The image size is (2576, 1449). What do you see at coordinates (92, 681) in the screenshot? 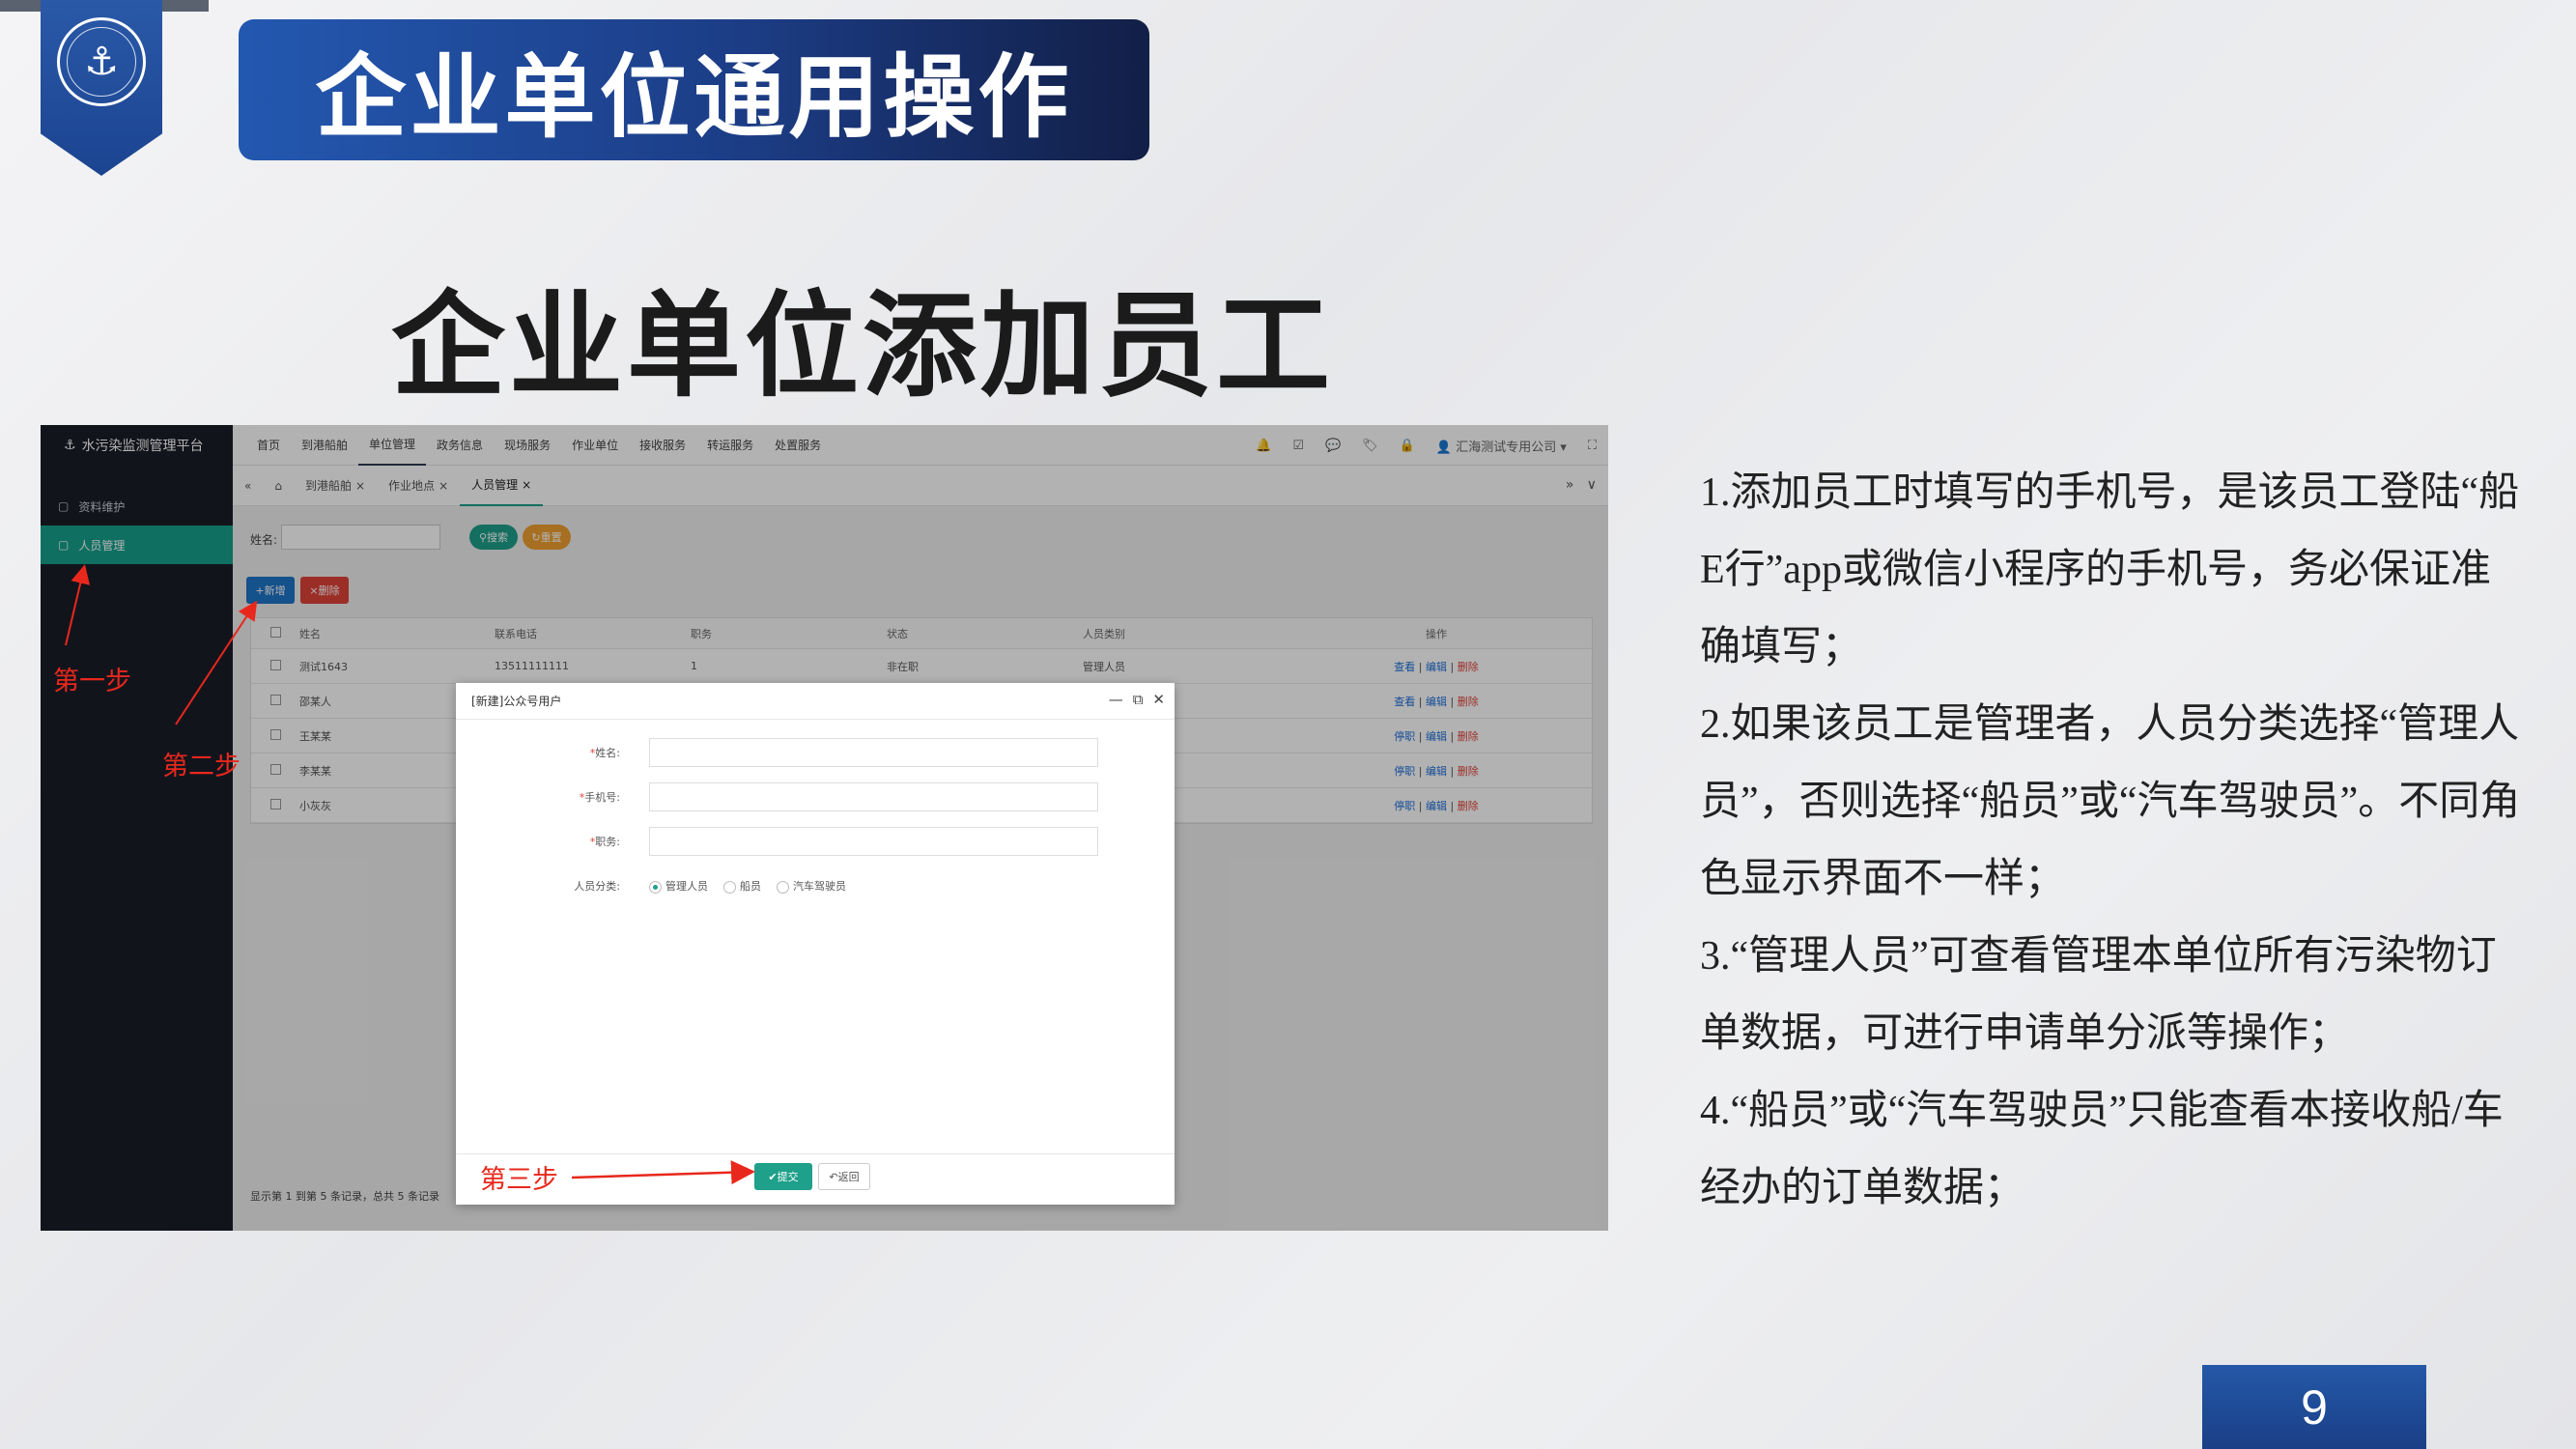
I see `step1-label: 第一步` at bounding box center [92, 681].